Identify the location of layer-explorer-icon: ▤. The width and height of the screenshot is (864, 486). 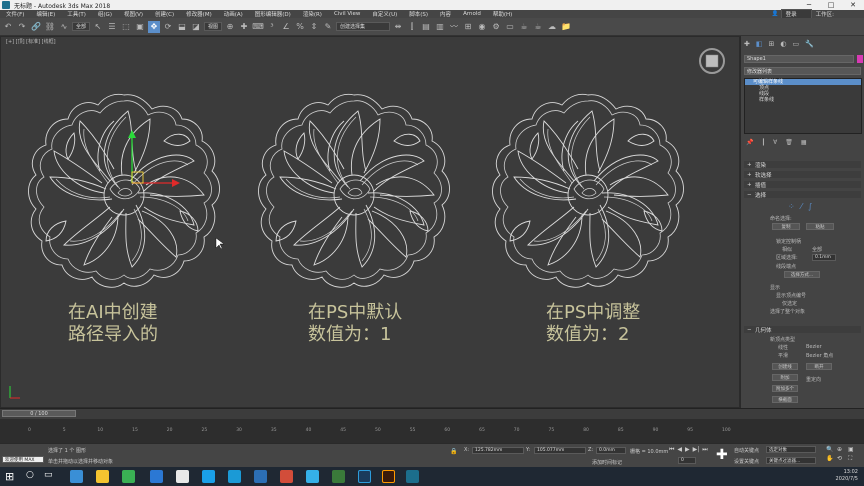
(426, 27).